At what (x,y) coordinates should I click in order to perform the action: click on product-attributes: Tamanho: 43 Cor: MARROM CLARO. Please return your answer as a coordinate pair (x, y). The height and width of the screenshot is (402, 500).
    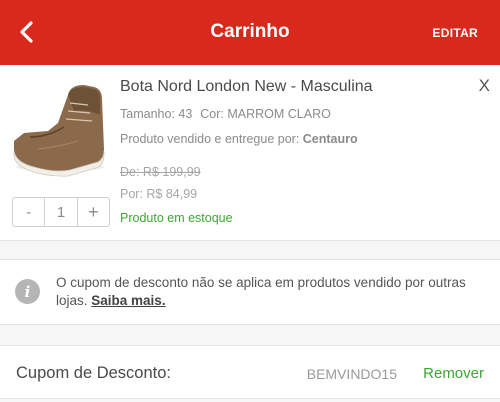
    Looking at the image, I should click on (225, 114).